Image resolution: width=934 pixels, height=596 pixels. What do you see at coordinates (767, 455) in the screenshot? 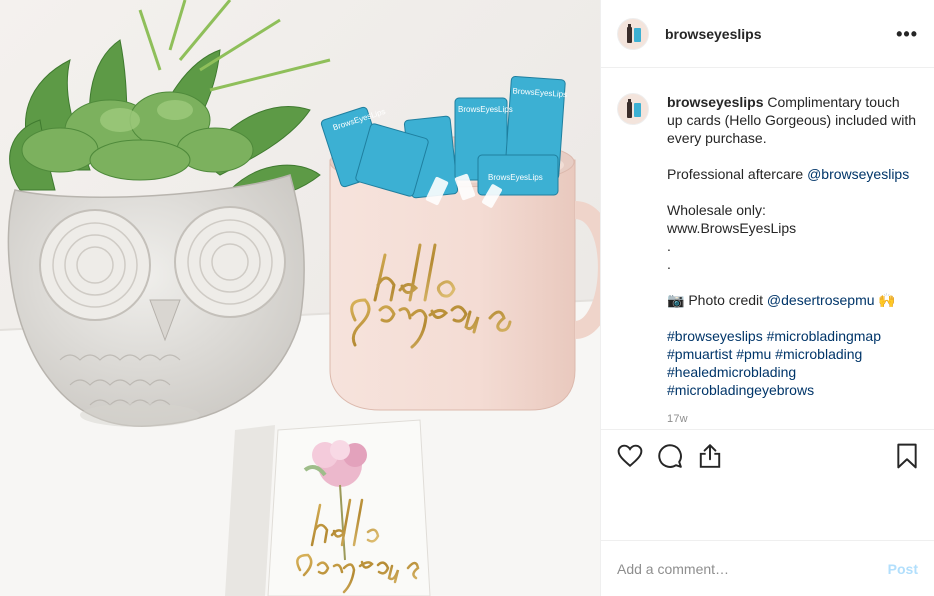
I see `post-actions-bar` at bounding box center [767, 455].